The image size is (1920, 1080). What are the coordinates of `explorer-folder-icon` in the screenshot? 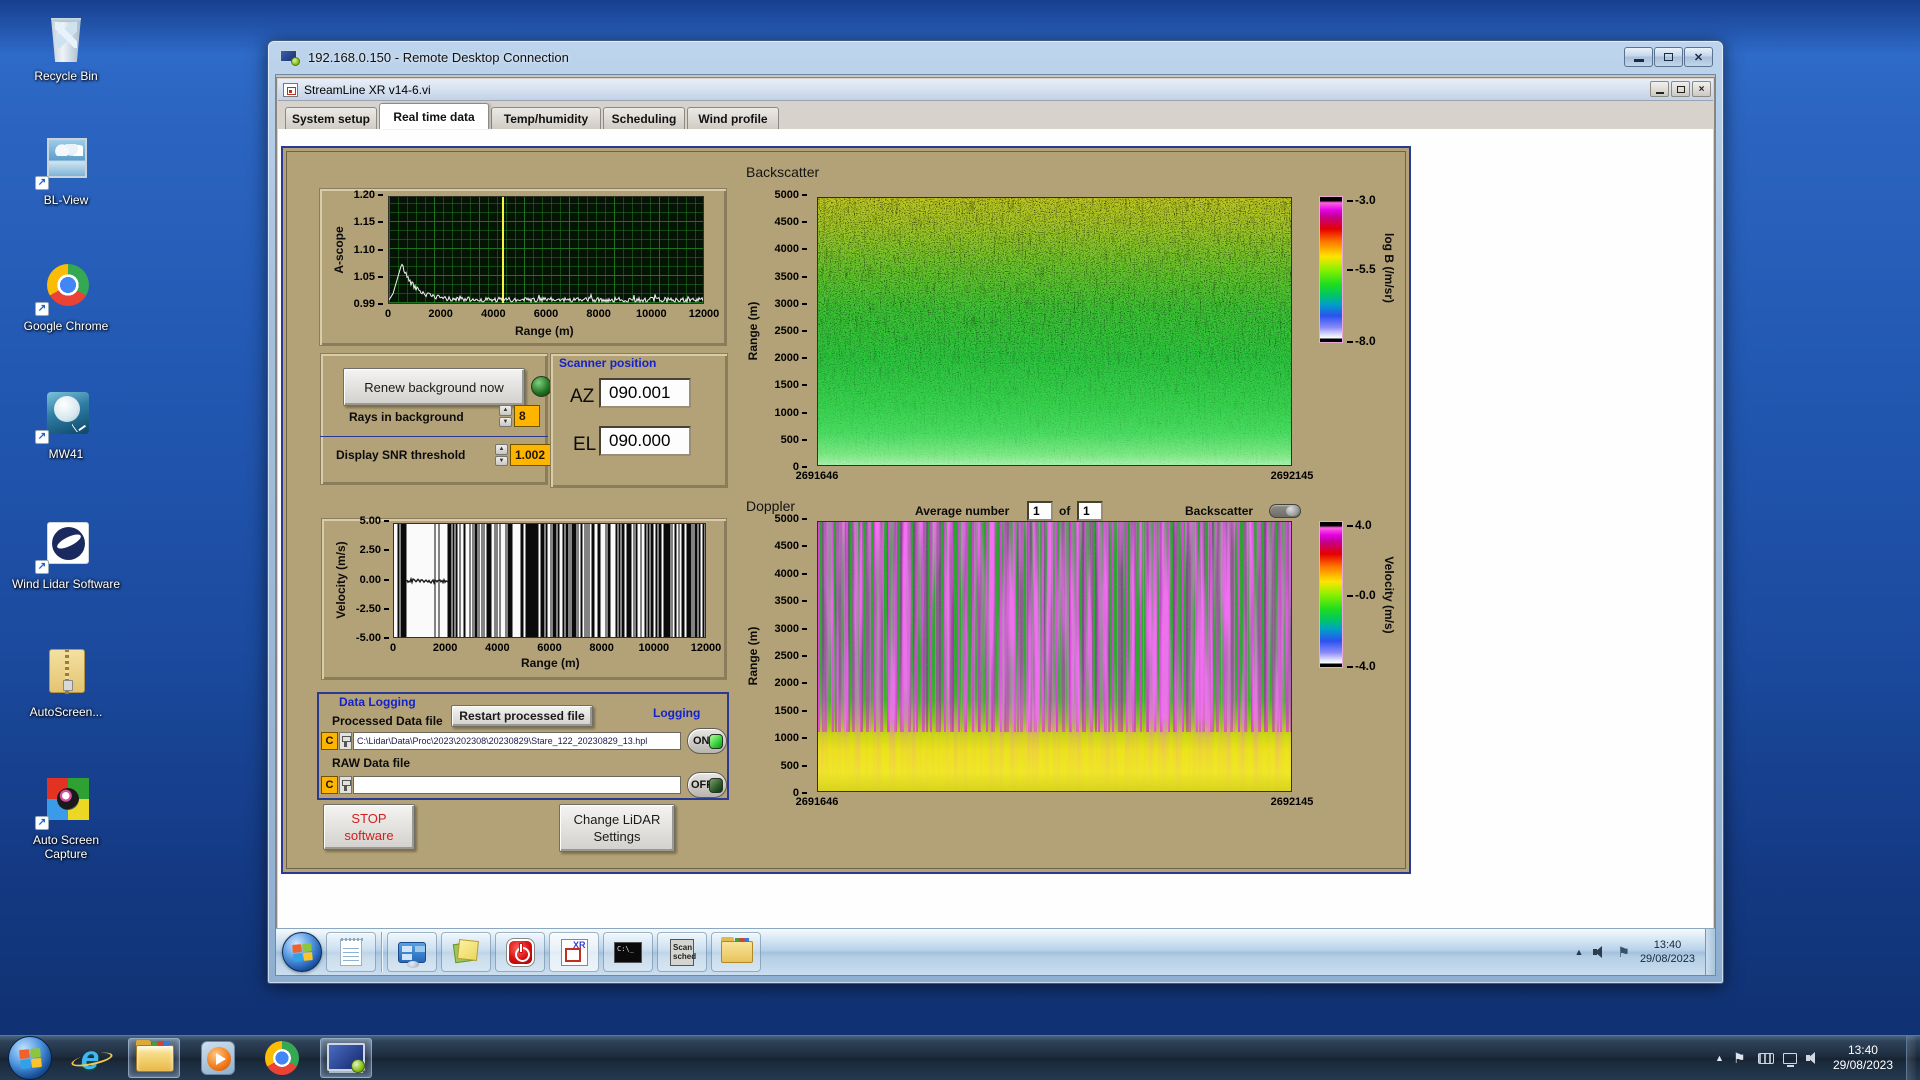 It's located at (155, 1055).